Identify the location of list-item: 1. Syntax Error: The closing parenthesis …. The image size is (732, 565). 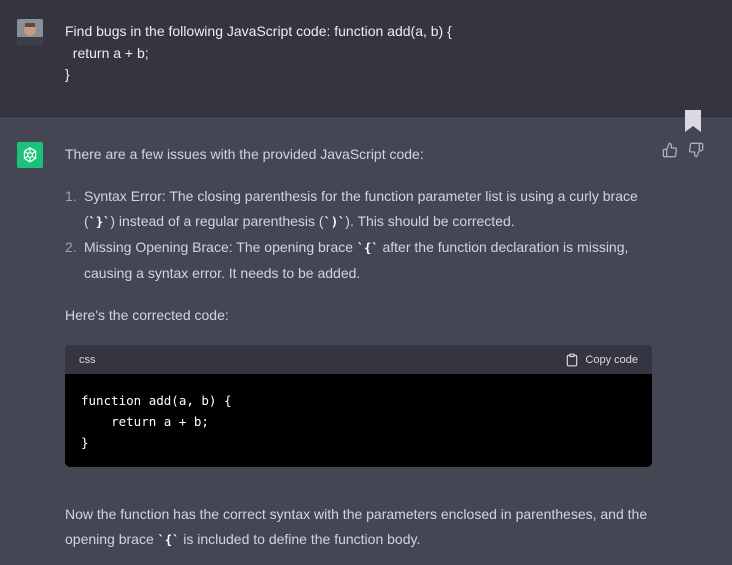
(351, 208).